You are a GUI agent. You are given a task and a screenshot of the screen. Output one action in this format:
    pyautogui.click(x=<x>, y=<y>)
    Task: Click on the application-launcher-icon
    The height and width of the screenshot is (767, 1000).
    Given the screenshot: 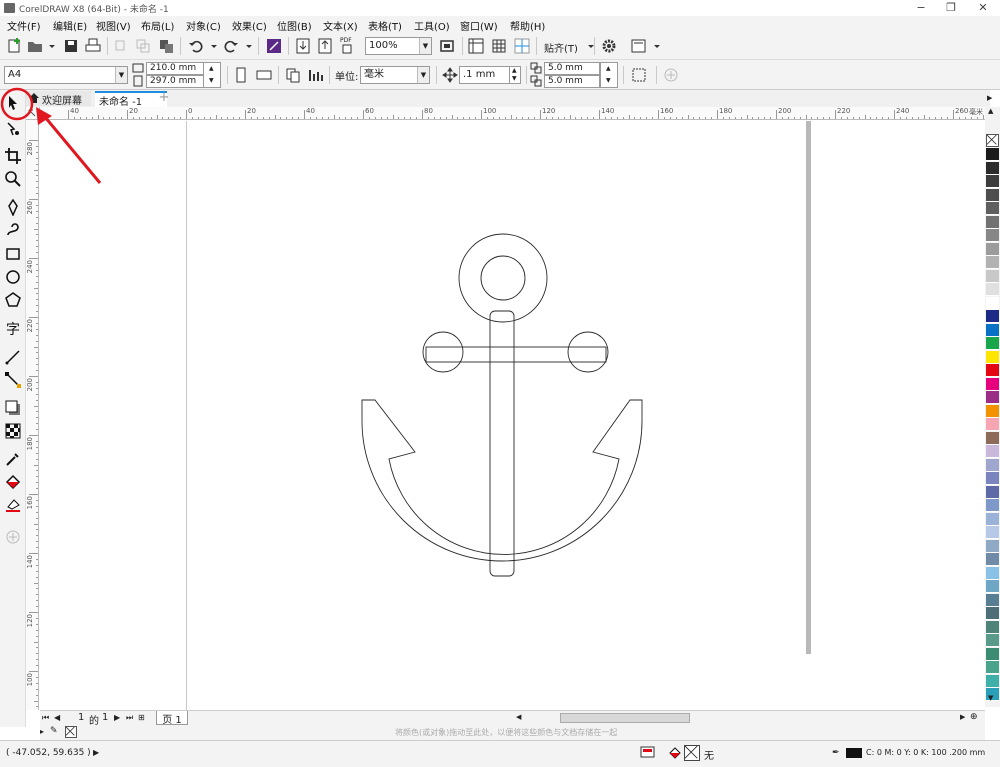 What is the action you would take?
    pyautogui.click(x=639, y=46)
    